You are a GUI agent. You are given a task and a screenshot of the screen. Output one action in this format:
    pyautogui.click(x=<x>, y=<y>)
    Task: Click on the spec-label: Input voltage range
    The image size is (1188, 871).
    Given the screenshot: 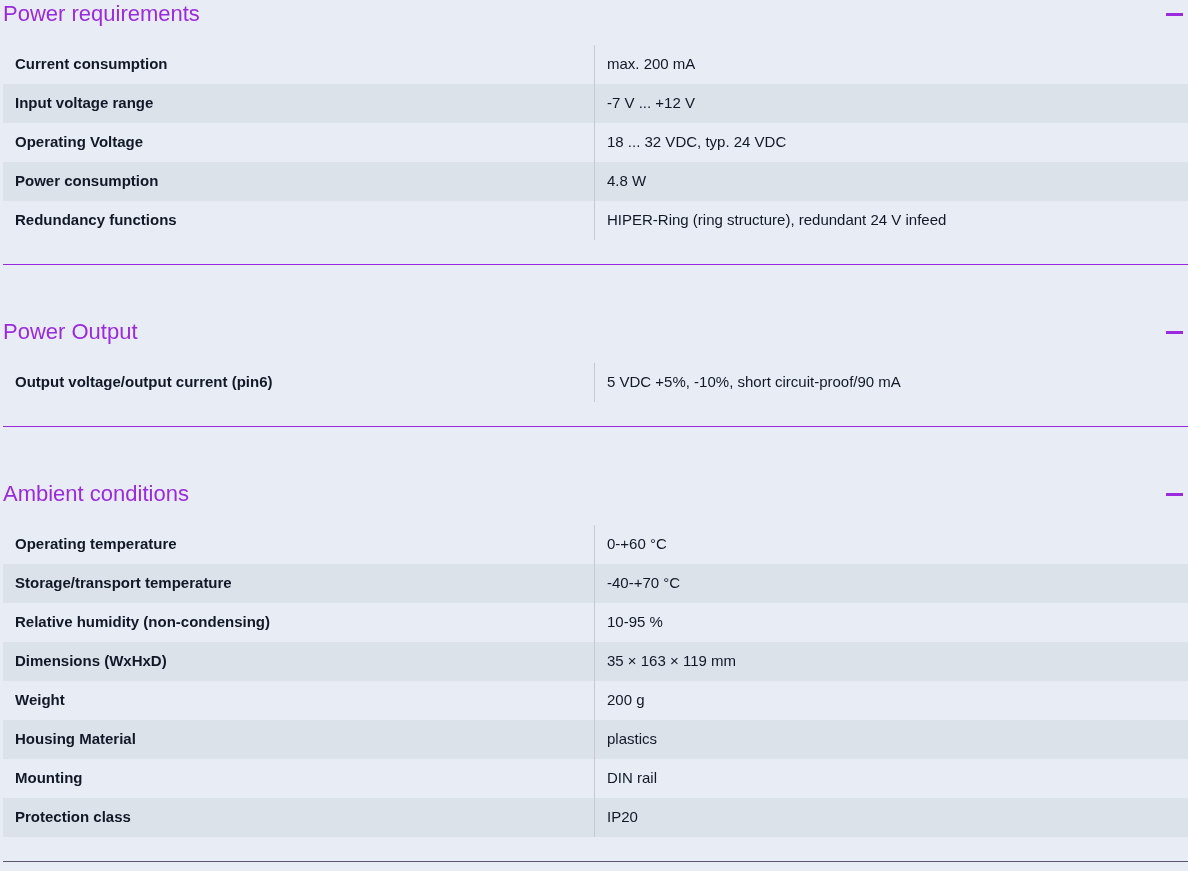 What is the action you would take?
    pyautogui.click(x=84, y=103)
    